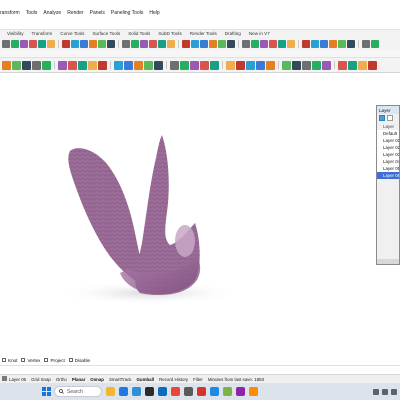 The width and height of the screenshot is (400, 400). I want to click on status-planar: Planar, so click(78, 379).